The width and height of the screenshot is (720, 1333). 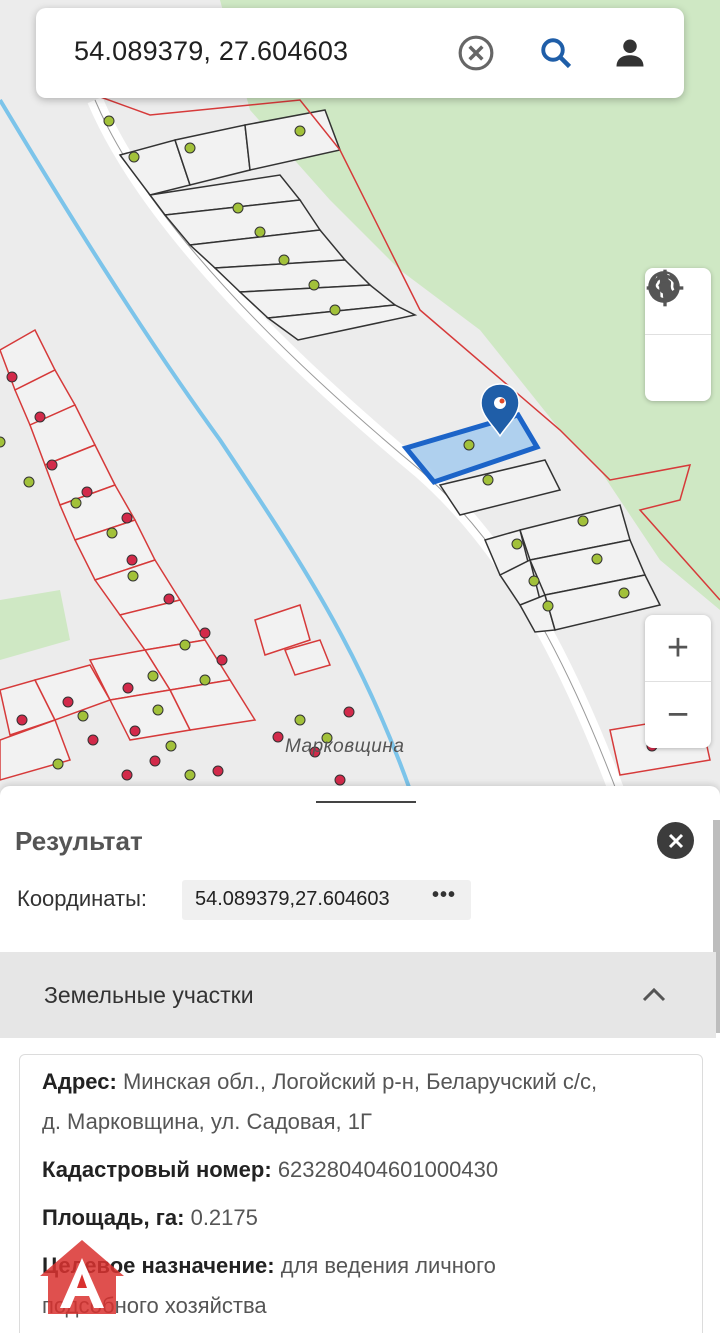 What do you see at coordinates (665, 288) in the screenshot?
I see `crosshair-icon` at bounding box center [665, 288].